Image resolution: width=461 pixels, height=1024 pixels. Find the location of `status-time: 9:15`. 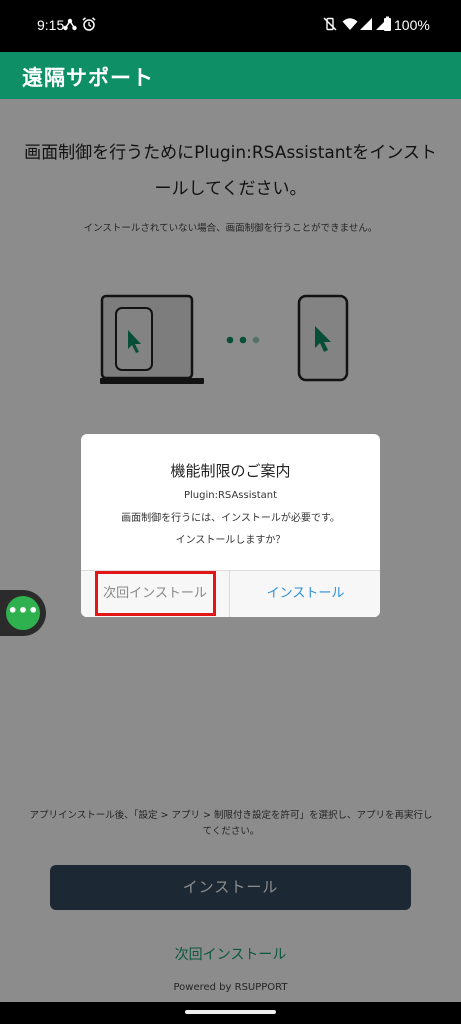

status-time: 9:15 is located at coordinates (51, 25).